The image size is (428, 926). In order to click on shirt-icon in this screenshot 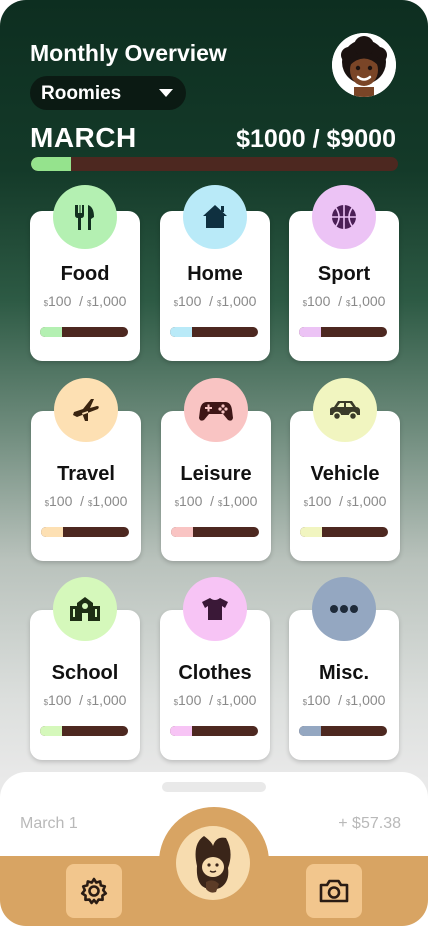, I will do `click(215, 609)`.